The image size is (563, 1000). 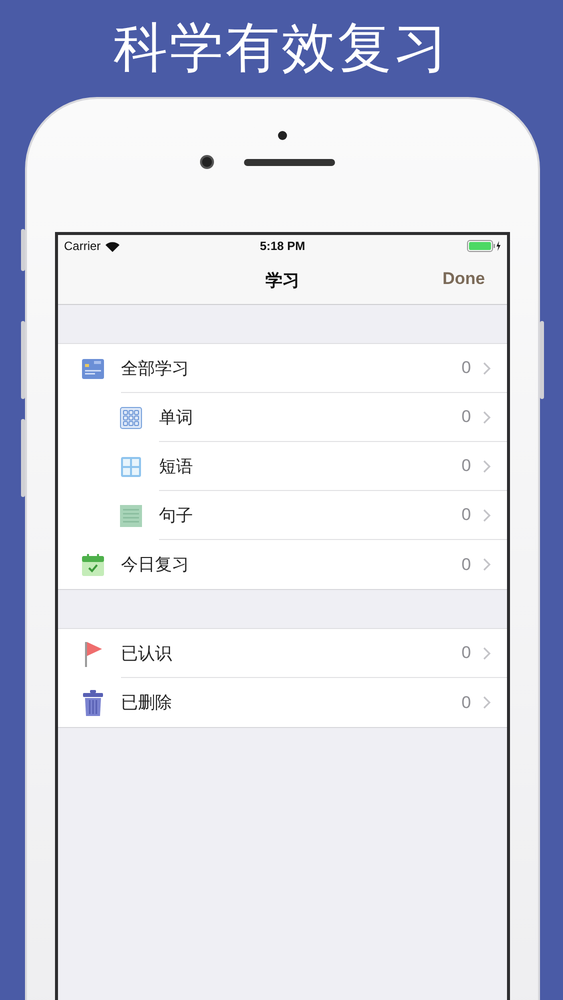 I want to click on list-row: 今日复习 0, so click(x=282, y=564).